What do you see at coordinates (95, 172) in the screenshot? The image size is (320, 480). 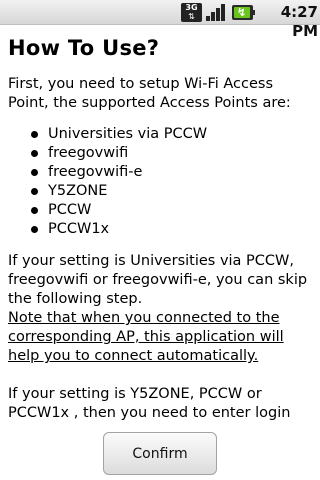 I see `access-point-name: freegovwifi-e` at bounding box center [95, 172].